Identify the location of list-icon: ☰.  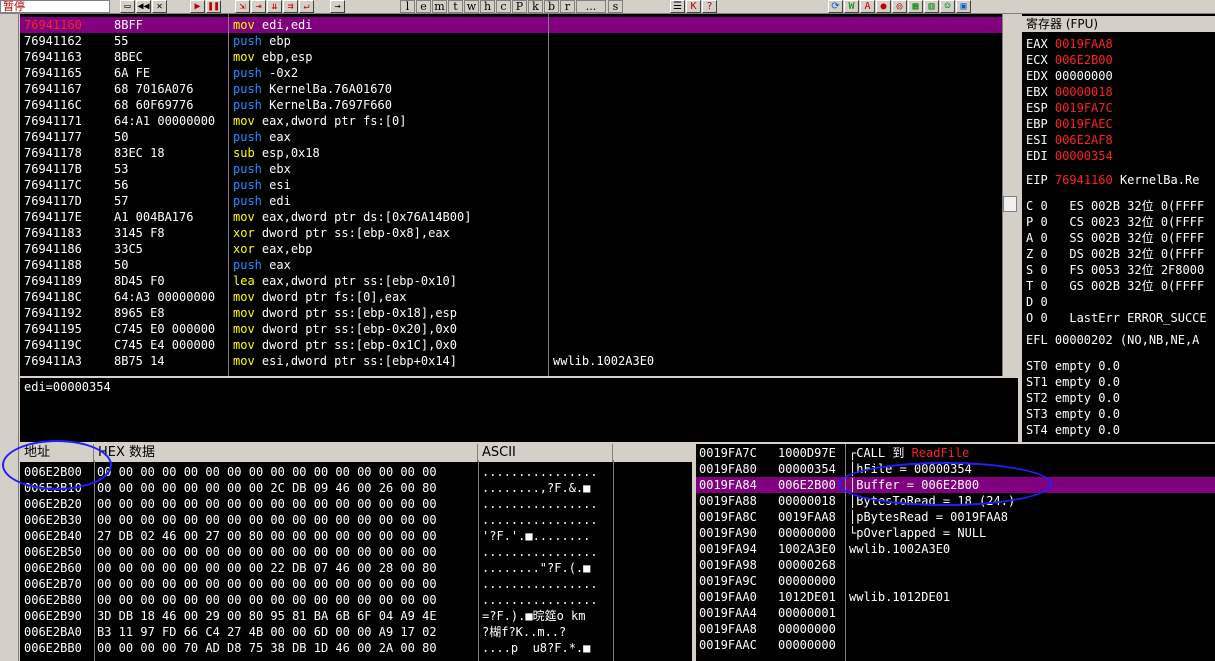
(677, 6).